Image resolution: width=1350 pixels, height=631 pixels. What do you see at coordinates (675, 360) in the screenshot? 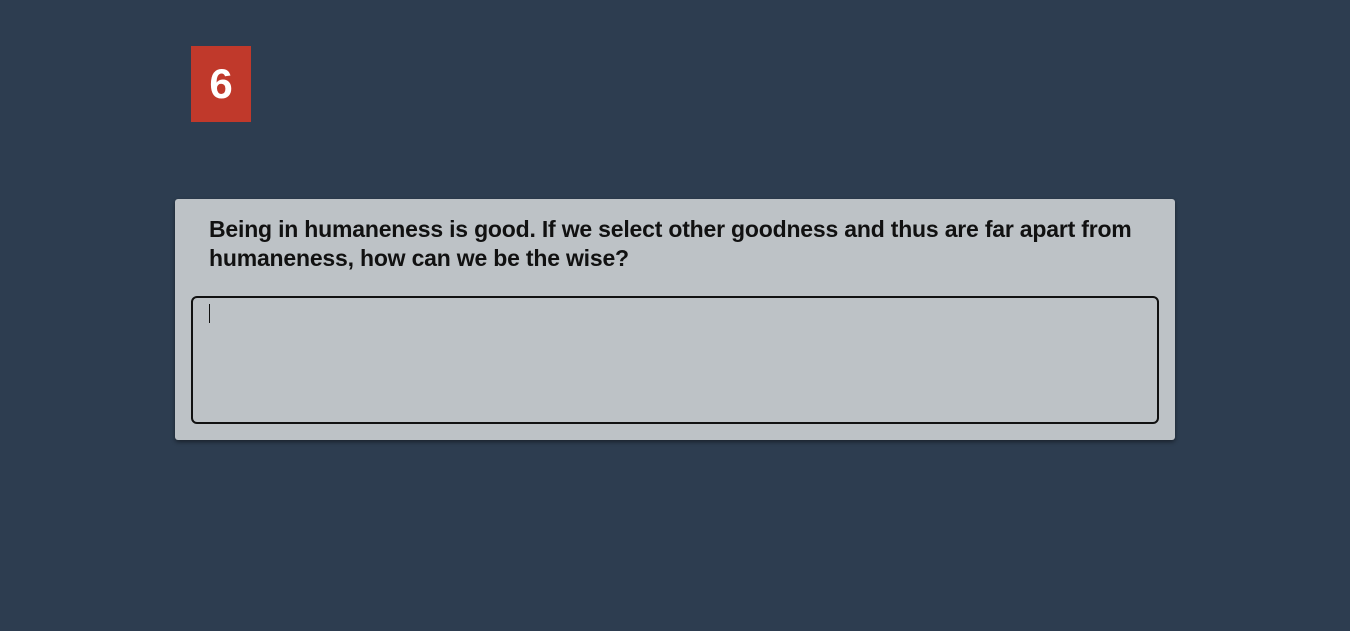
I see `answer-input` at bounding box center [675, 360].